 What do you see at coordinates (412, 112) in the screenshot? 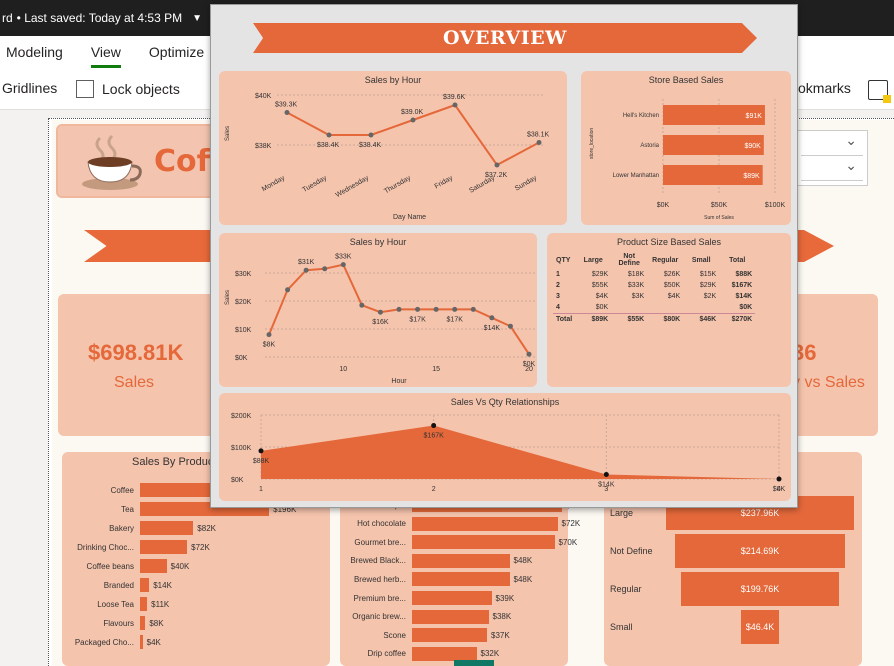
I see `data-label: $39.0K` at bounding box center [412, 112].